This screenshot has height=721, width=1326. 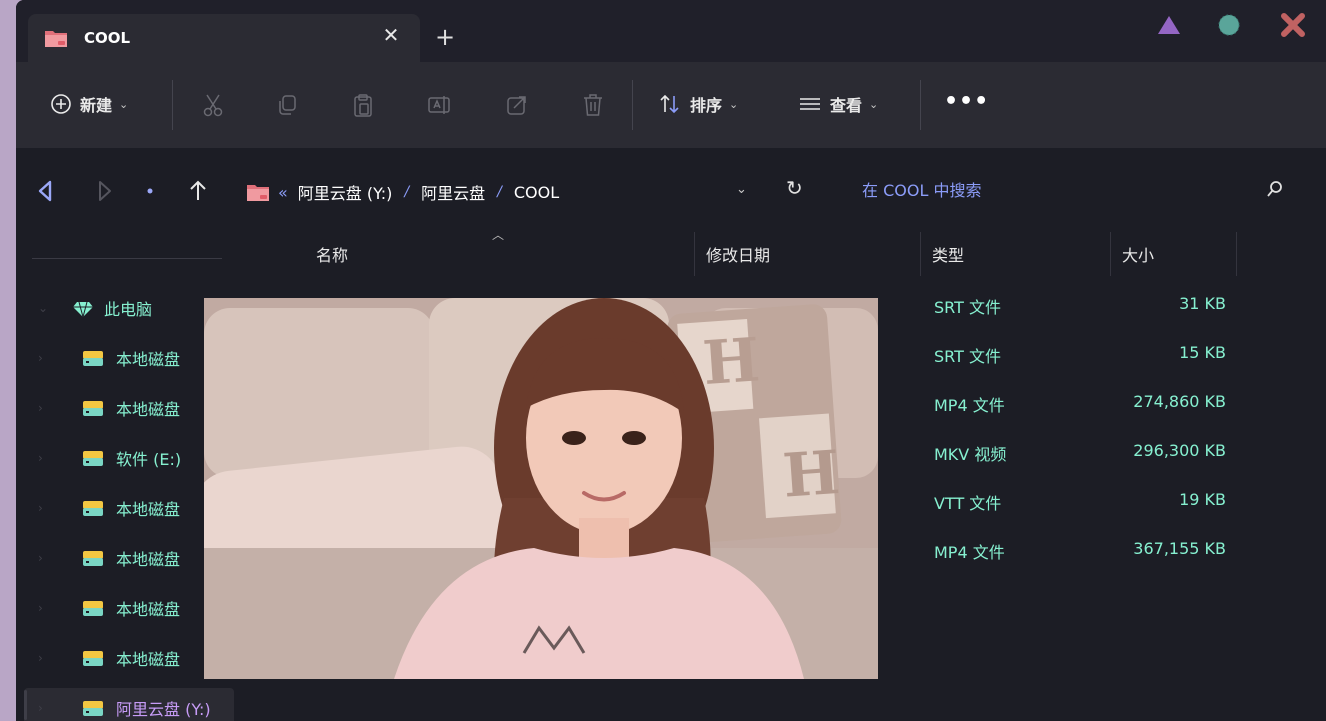 What do you see at coordinates (287, 105) in the screenshot?
I see `copy-icon` at bounding box center [287, 105].